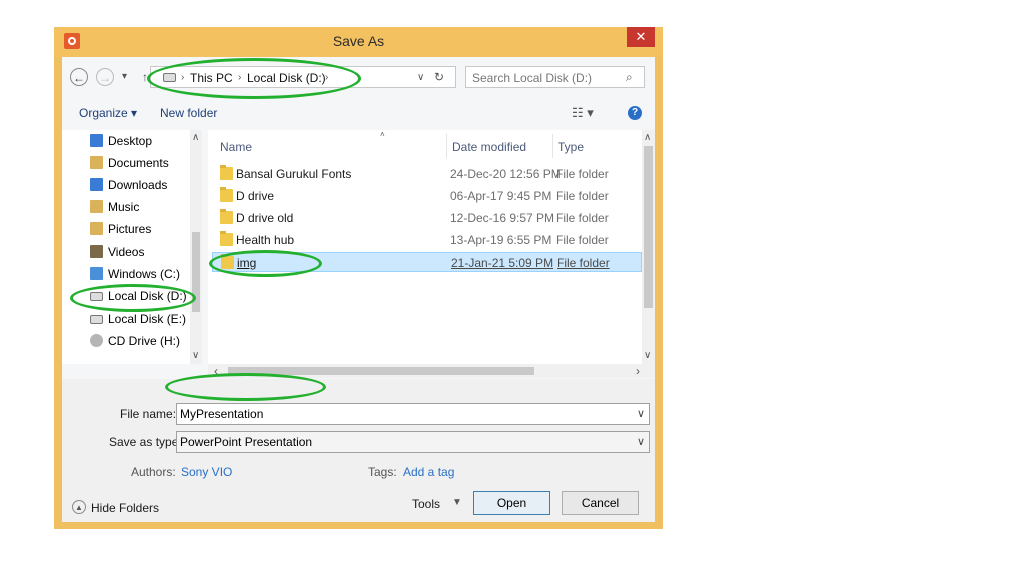 The image size is (1024, 576). Describe the element at coordinates (246, 442) in the screenshot. I see `save-as-type-value: PowerPoint Presentation` at that location.